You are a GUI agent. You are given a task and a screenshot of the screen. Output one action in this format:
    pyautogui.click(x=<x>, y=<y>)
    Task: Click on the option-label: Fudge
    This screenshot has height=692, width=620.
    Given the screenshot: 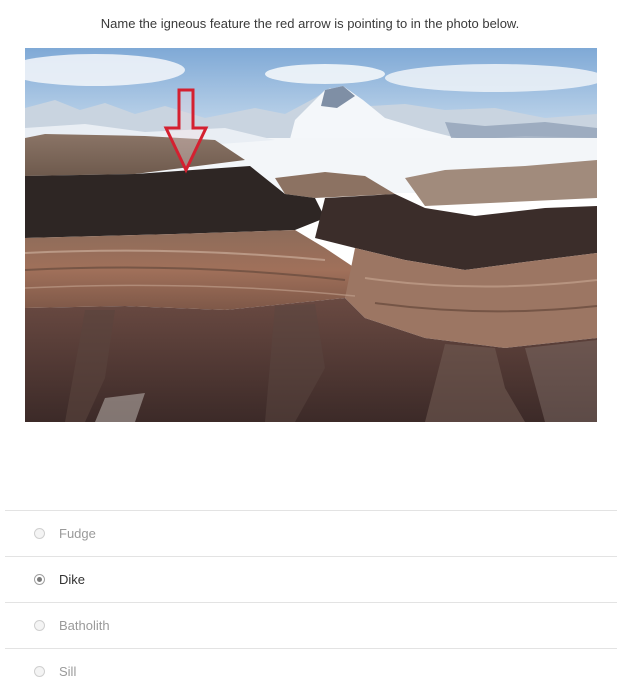 What is the action you would take?
    pyautogui.click(x=77, y=533)
    